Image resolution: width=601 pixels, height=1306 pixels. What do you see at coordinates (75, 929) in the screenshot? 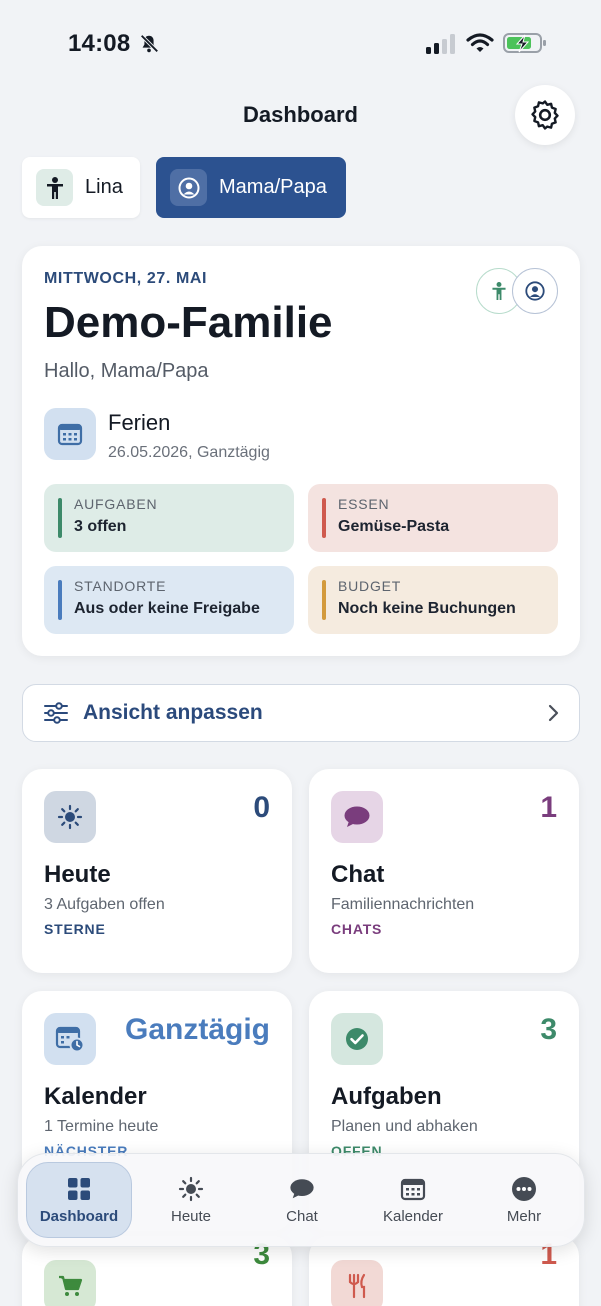
I see `widget-tag: STERNE` at bounding box center [75, 929].